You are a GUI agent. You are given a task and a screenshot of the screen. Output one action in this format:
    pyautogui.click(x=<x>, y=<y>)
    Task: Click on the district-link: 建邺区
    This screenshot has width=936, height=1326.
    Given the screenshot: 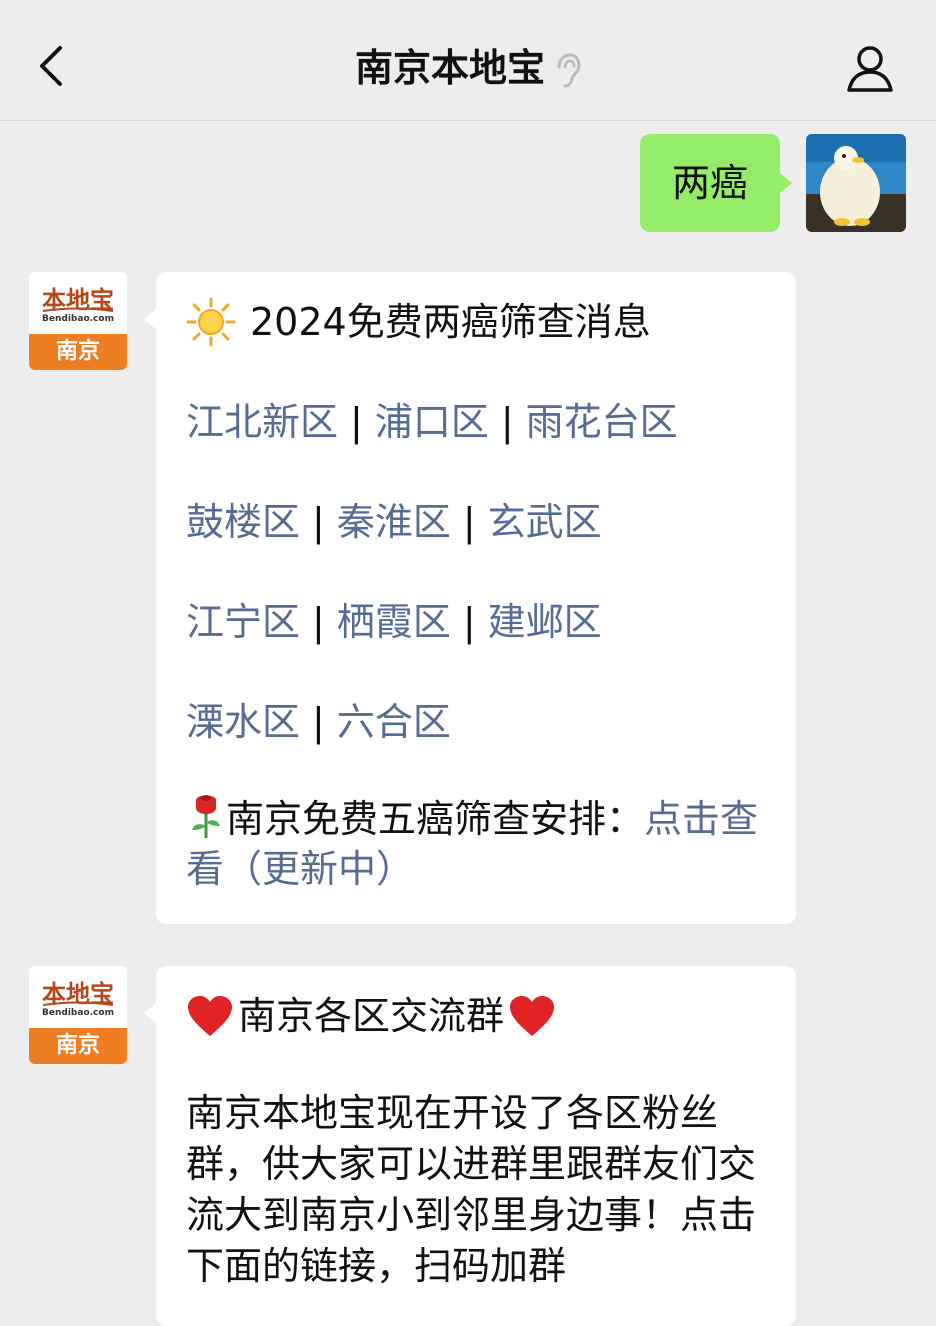 What is the action you would take?
    pyautogui.click(x=545, y=622)
    